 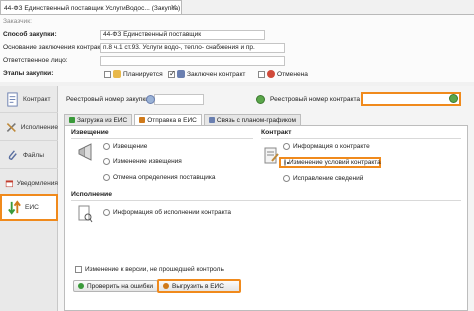 What do you see at coordinates (172, 73) in the screenshot?
I see `stage-contracted-checkbox` at bounding box center [172, 73].